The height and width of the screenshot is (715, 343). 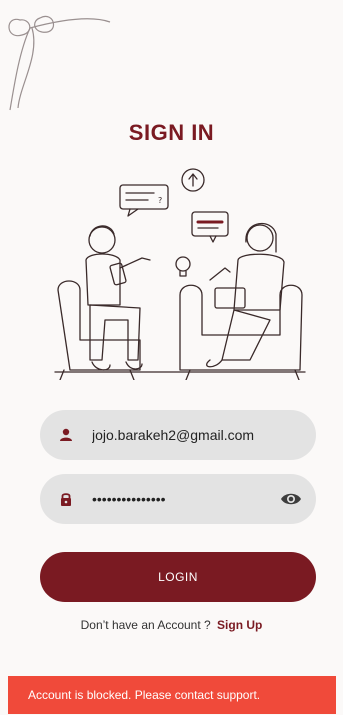 I want to click on signup-row: Don’t have an Account ? Sign Up, so click(x=171, y=625).